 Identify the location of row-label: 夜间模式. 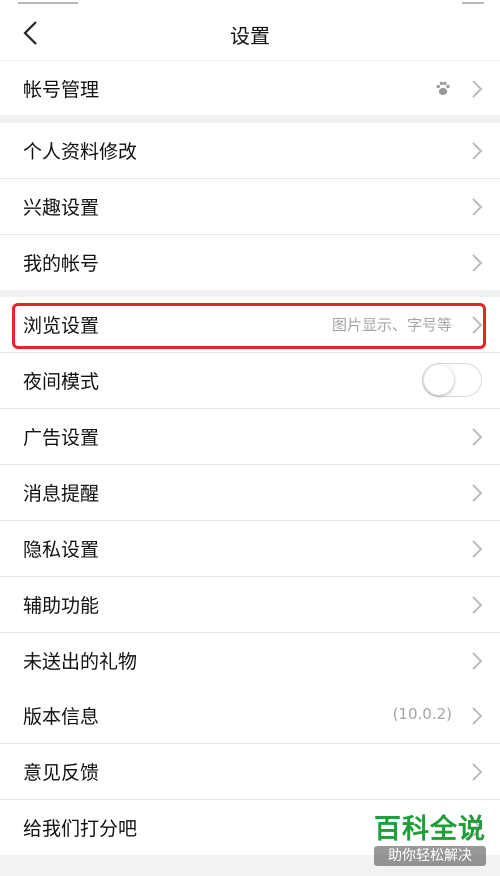
(61, 382).